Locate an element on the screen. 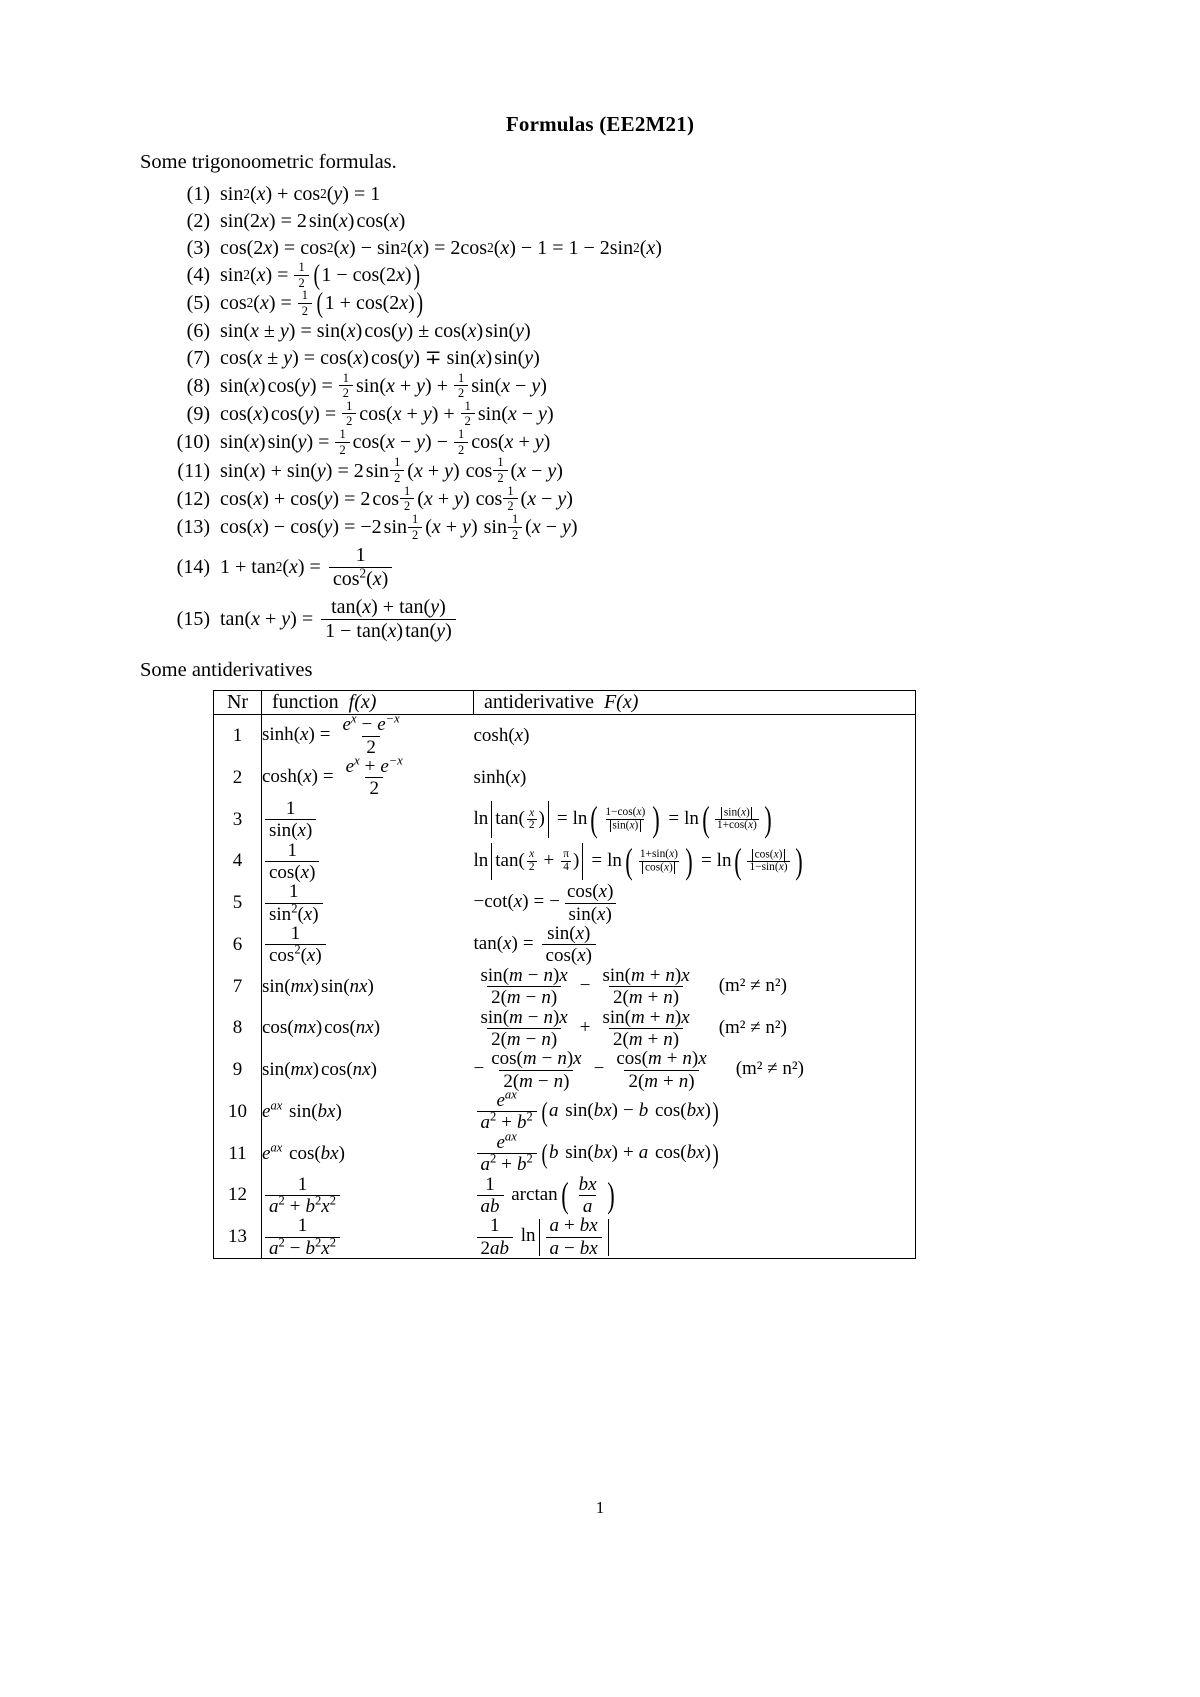 The image size is (1200, 1697). row-antiderivative: sin(m − n)x 2(m − n) + sin(m + n)x 2(m + n) (m² ≠ n²) is located at coordinates (633, 1028).